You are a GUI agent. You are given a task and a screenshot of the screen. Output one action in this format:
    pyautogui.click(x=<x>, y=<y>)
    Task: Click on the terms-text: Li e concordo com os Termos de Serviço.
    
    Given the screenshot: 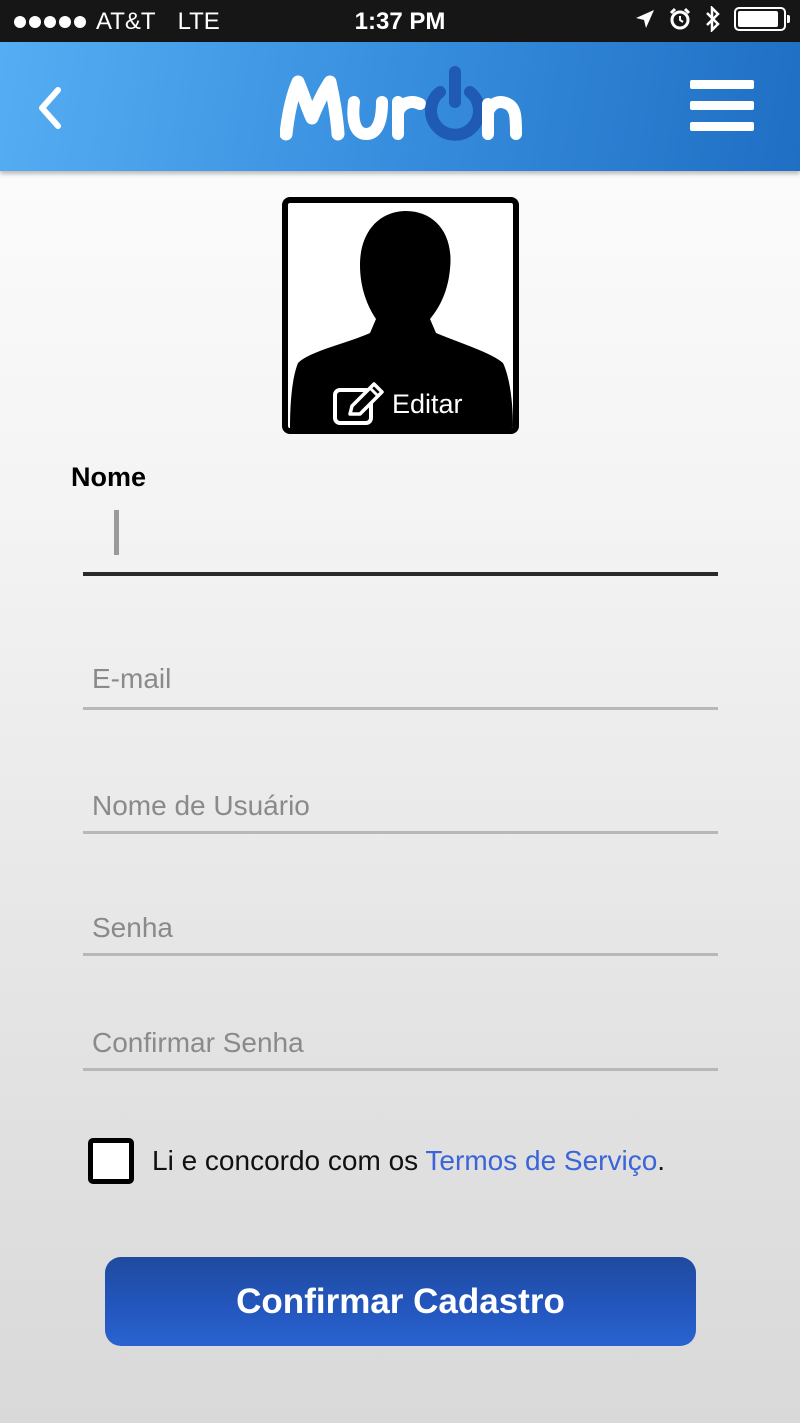 What is the action you would take?
    pyautogui.click(x=408, y=1161)
    